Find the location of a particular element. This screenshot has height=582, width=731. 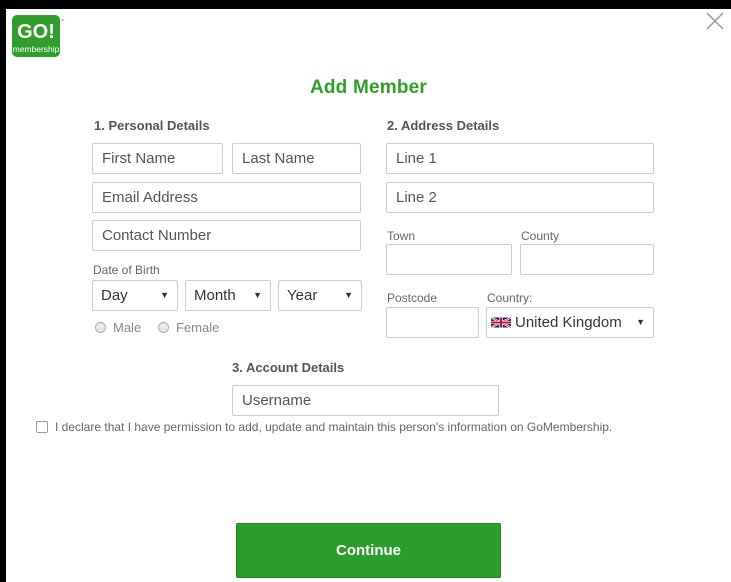

gender-male-label: Male is located at coordinates (127, 327).